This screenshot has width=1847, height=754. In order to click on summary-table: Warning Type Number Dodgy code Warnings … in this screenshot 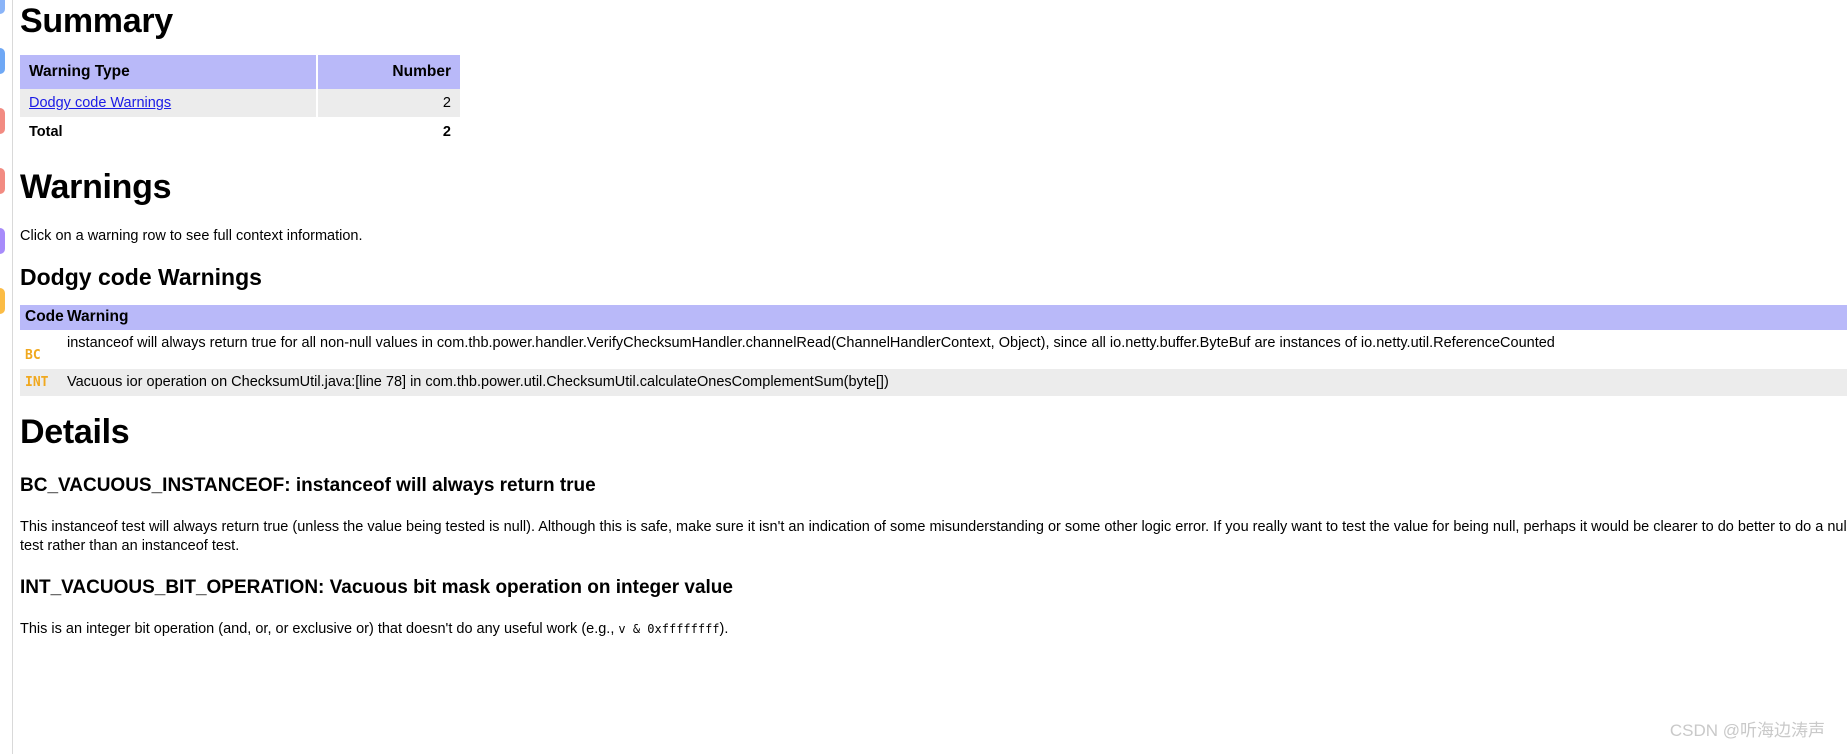, I will do `click(240, 100)`.